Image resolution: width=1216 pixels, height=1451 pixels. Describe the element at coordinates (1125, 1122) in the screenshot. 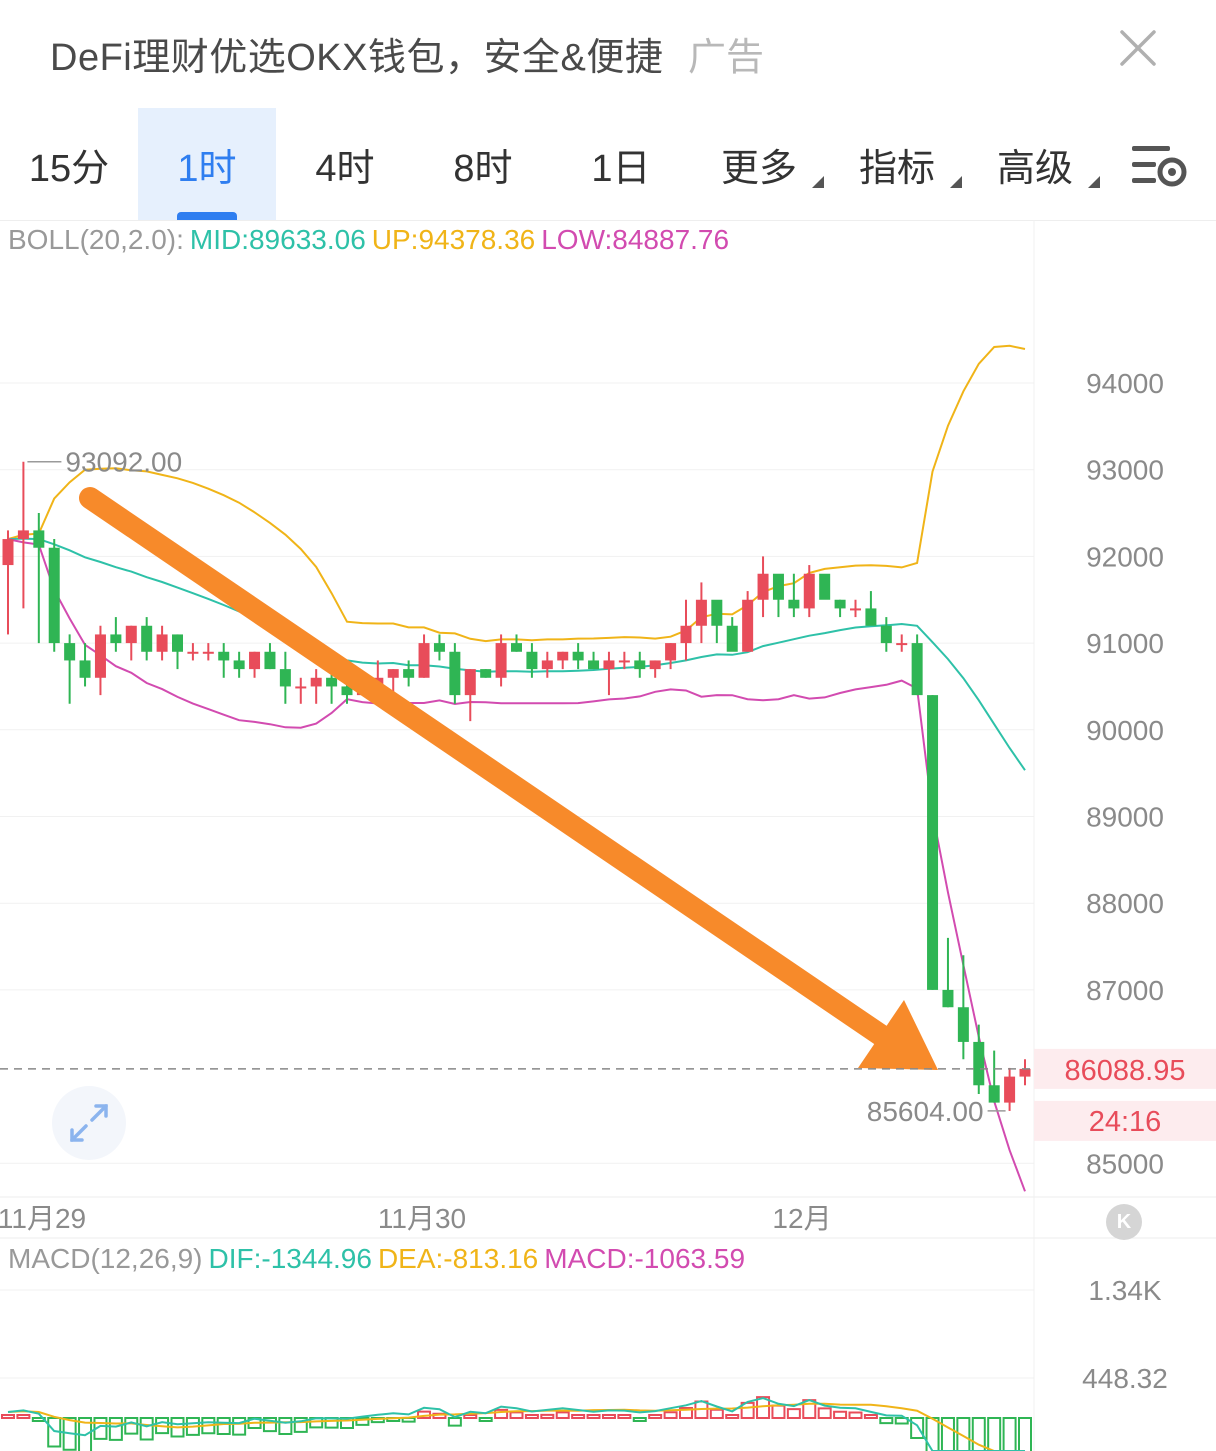

I see `countdown-value: 24:16` at that location.